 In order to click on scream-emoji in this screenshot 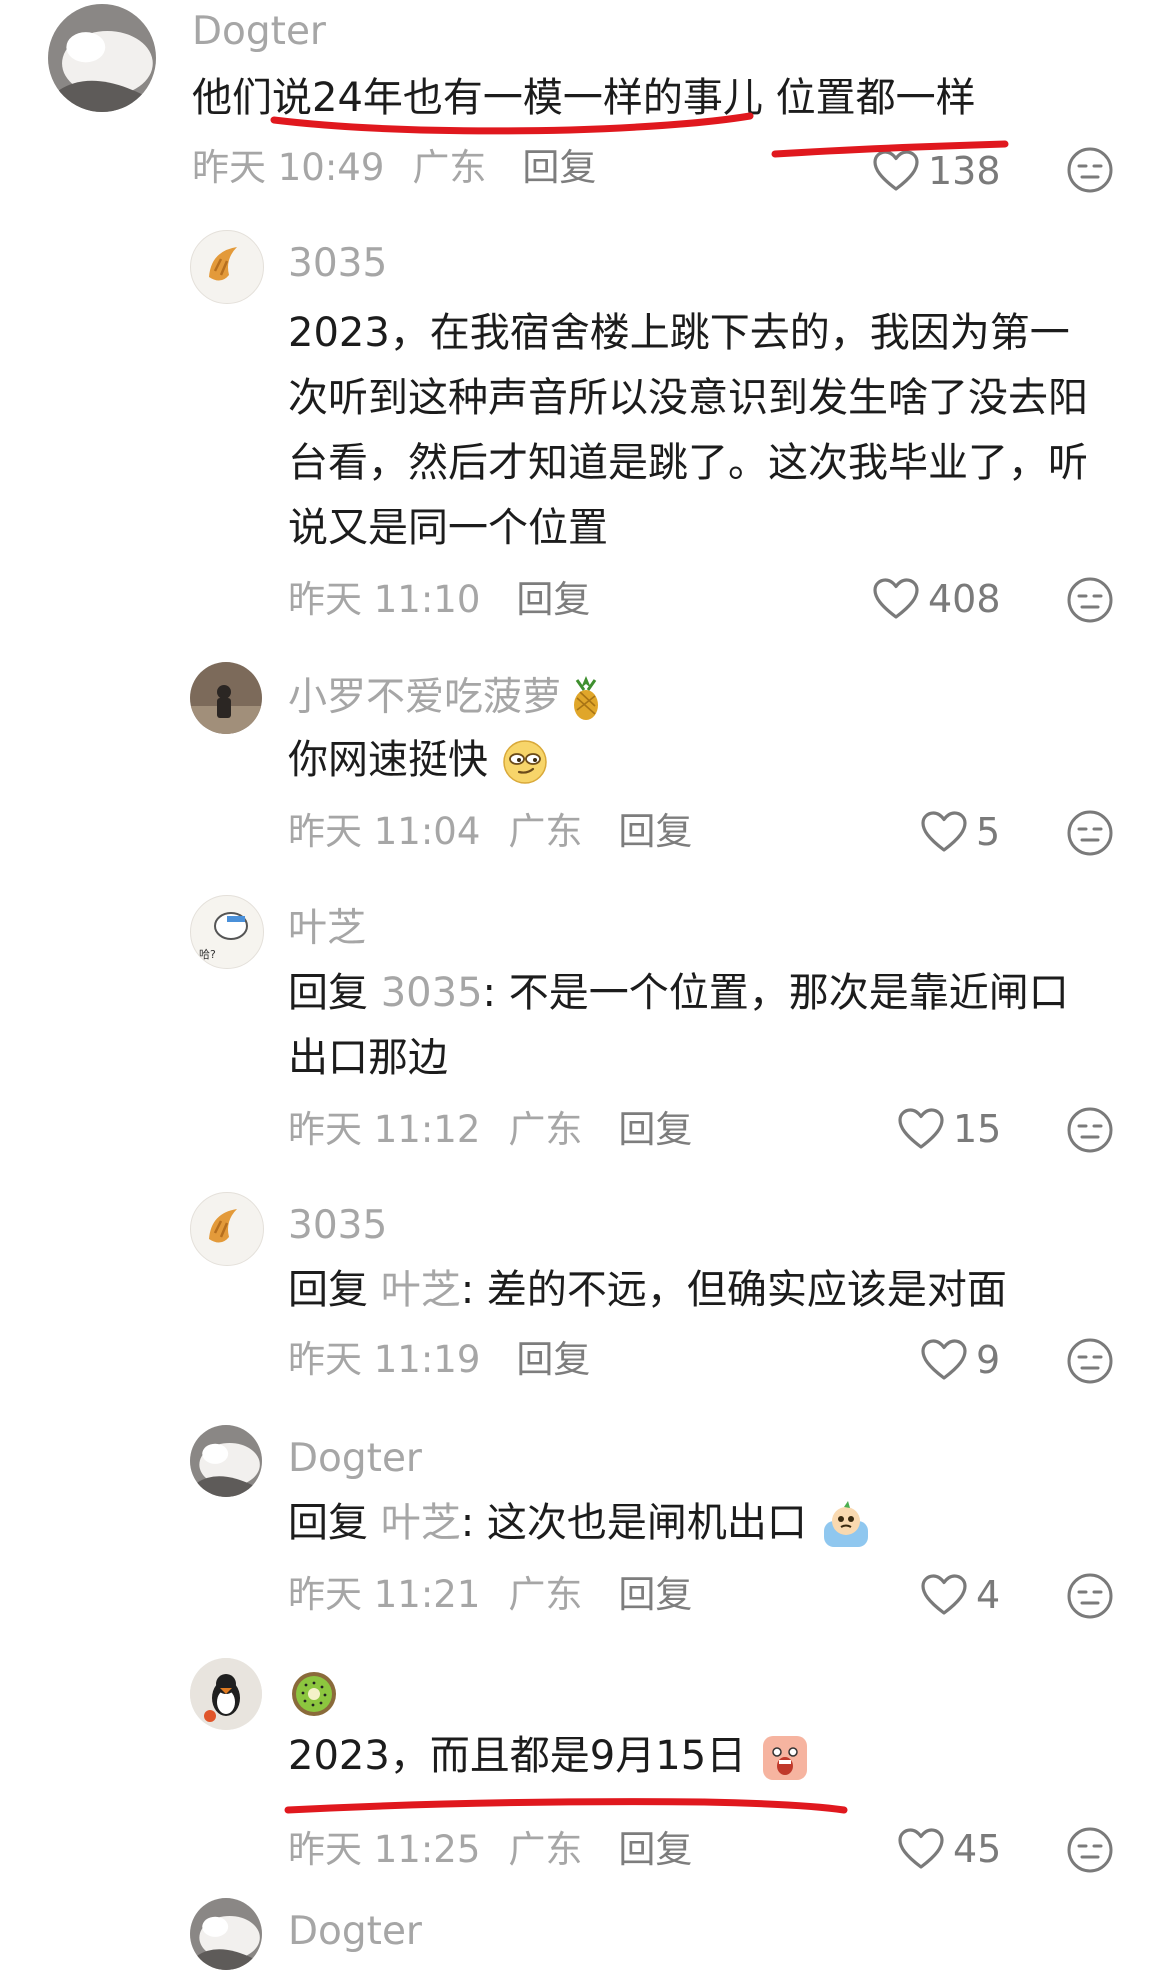, I will do `click(784, 1758)`.